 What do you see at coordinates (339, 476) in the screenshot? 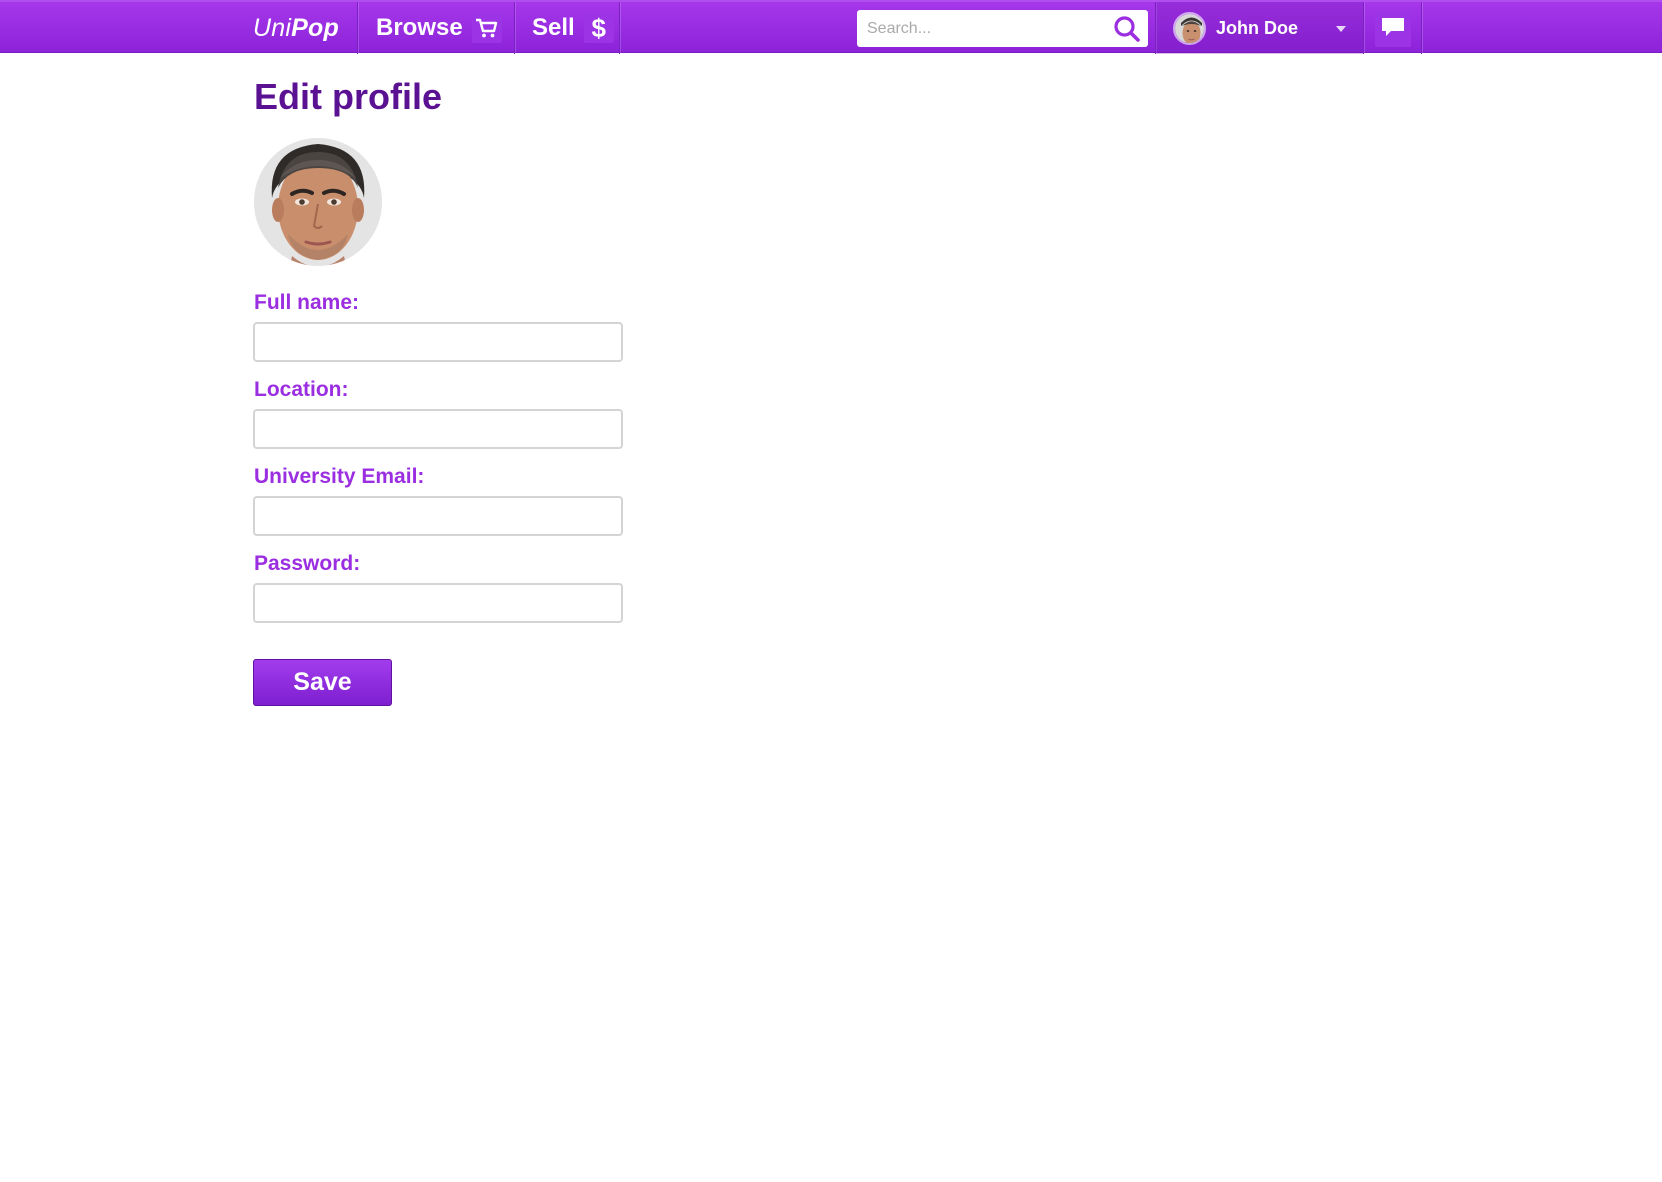
I see `university-email-label: University Email:` at bounding box center [339, 476].